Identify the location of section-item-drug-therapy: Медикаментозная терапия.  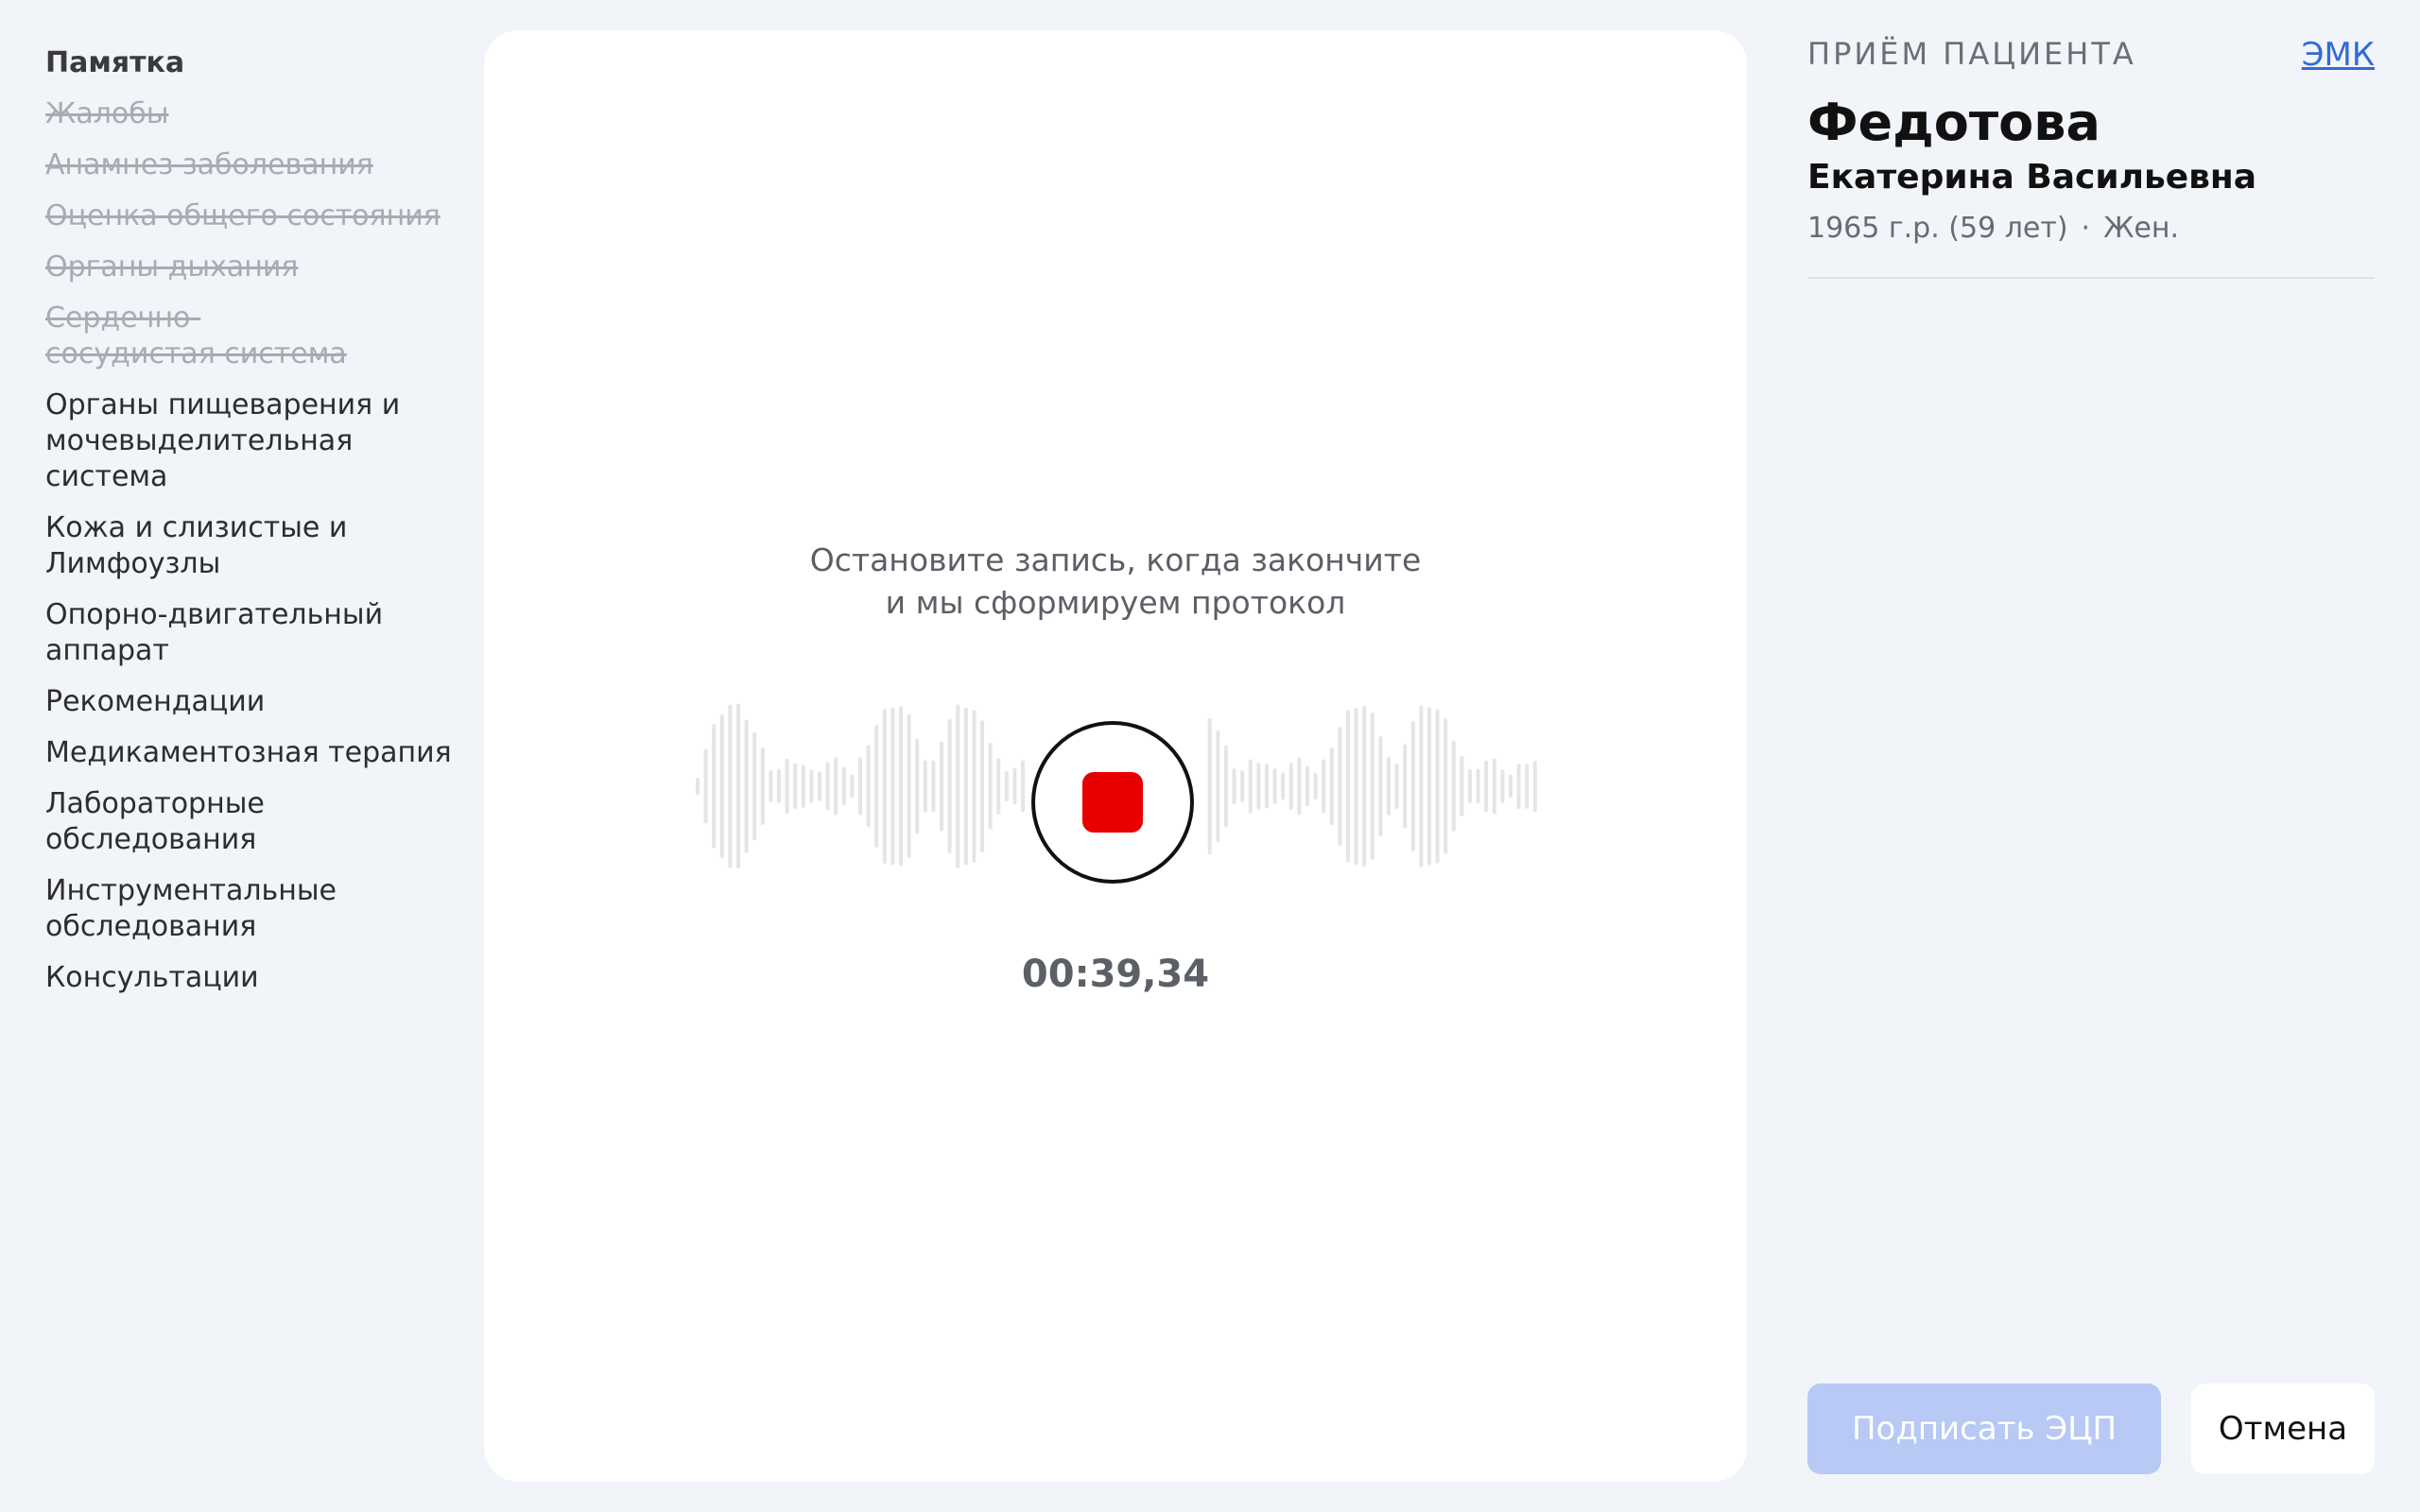
(253, 753).